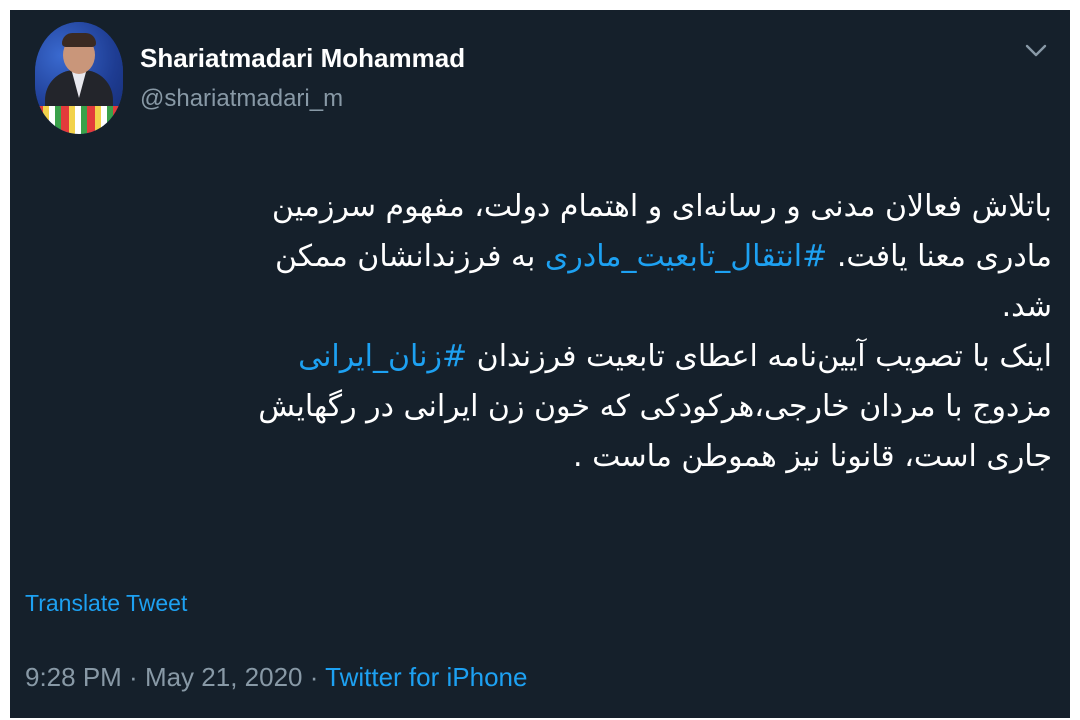 Image resolution: width=1080 pixels, height=720 pixels. Describe the element at coordinates (566, 457) in the screenshot. I see `tweet-line: جاری است، قانونا نیز هموطن ماست .` at that location.